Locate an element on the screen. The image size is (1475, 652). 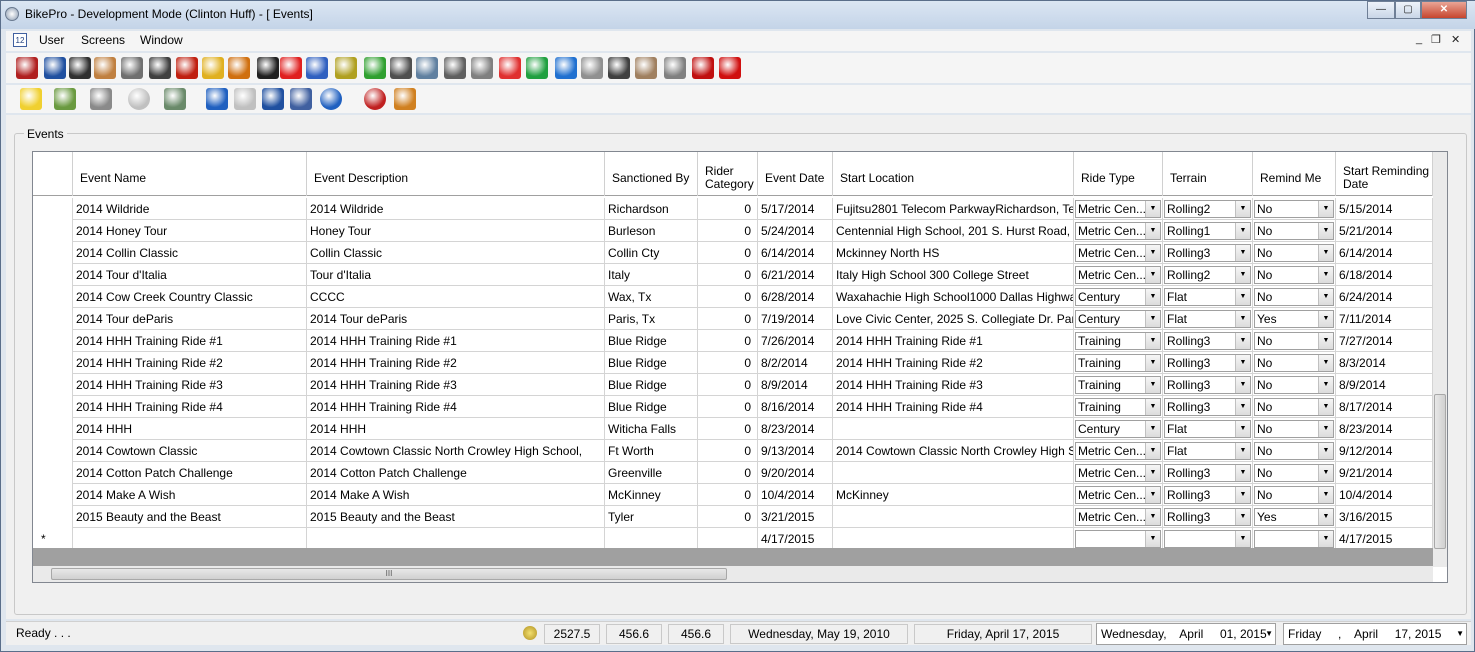
apple-icon is located at coordinates (187, 68).